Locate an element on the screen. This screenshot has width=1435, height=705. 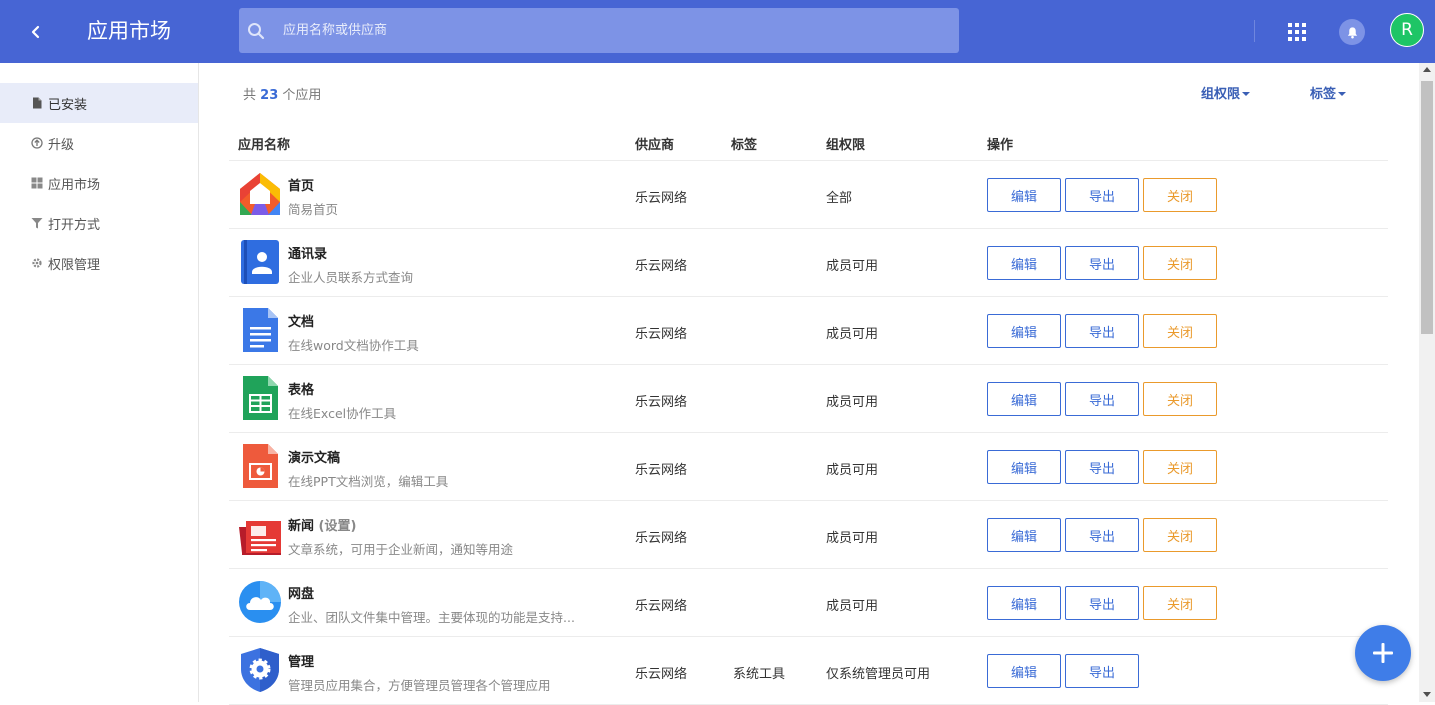
sidebar-item-label: 应用市场 is located at coordinates (74, 185).